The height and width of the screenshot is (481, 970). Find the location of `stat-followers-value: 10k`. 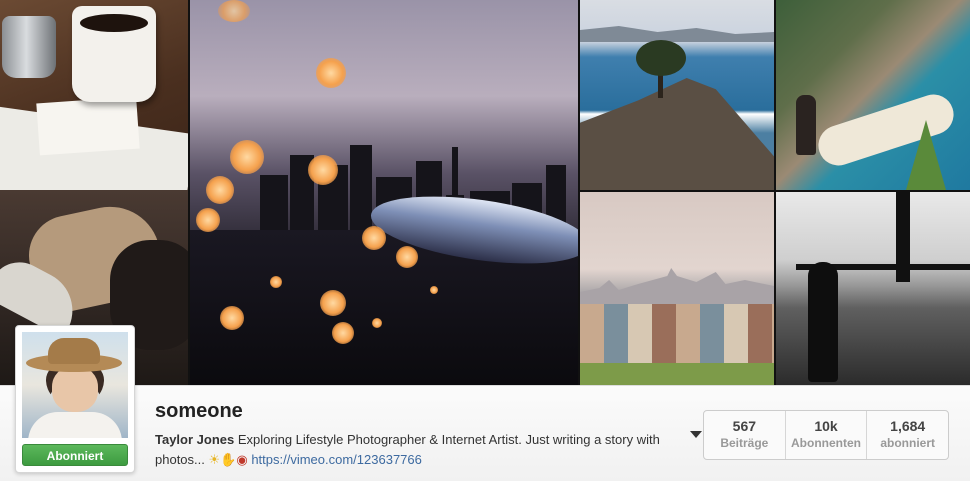

stat-followers-value: 10k is located at coordinates (826, 426).